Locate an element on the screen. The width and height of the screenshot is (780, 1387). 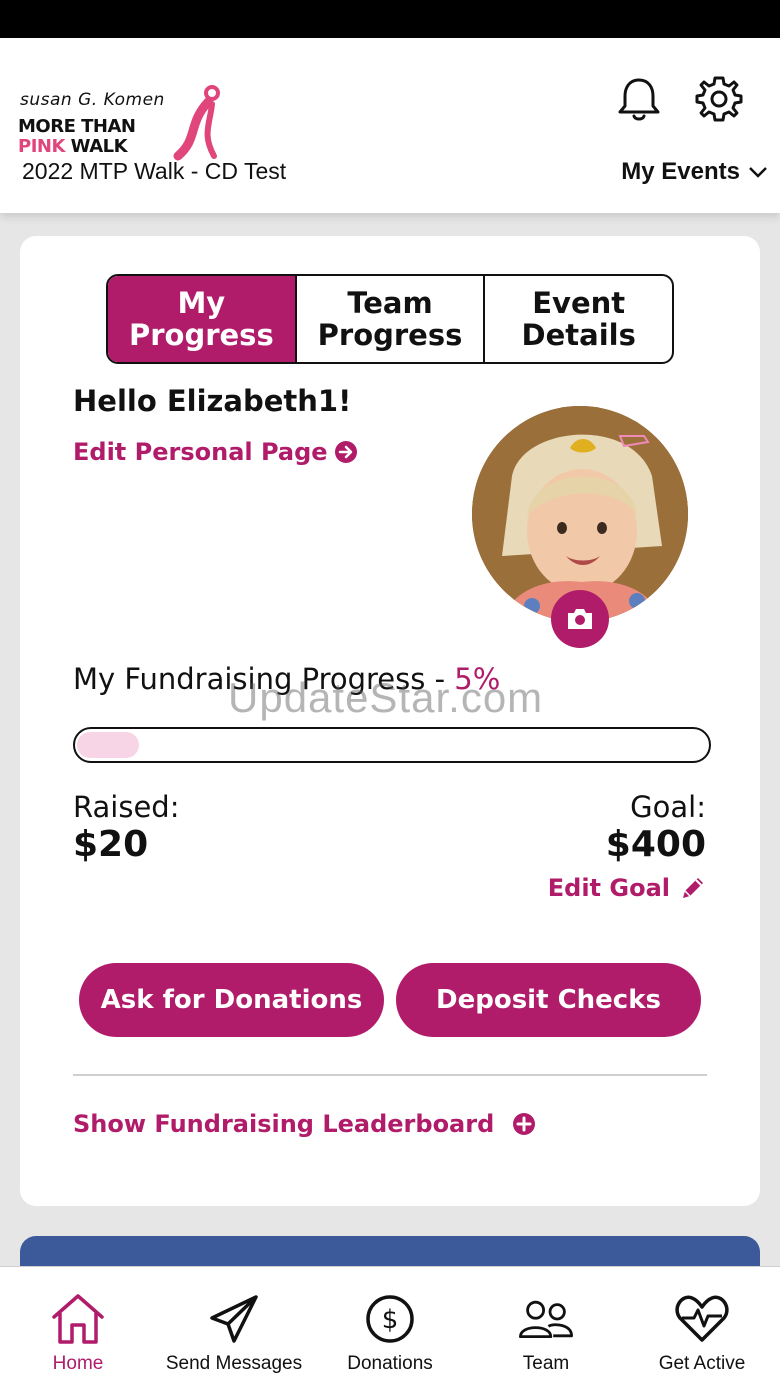
logo-line3: PINK WALK is located at coordinates (73, 146).